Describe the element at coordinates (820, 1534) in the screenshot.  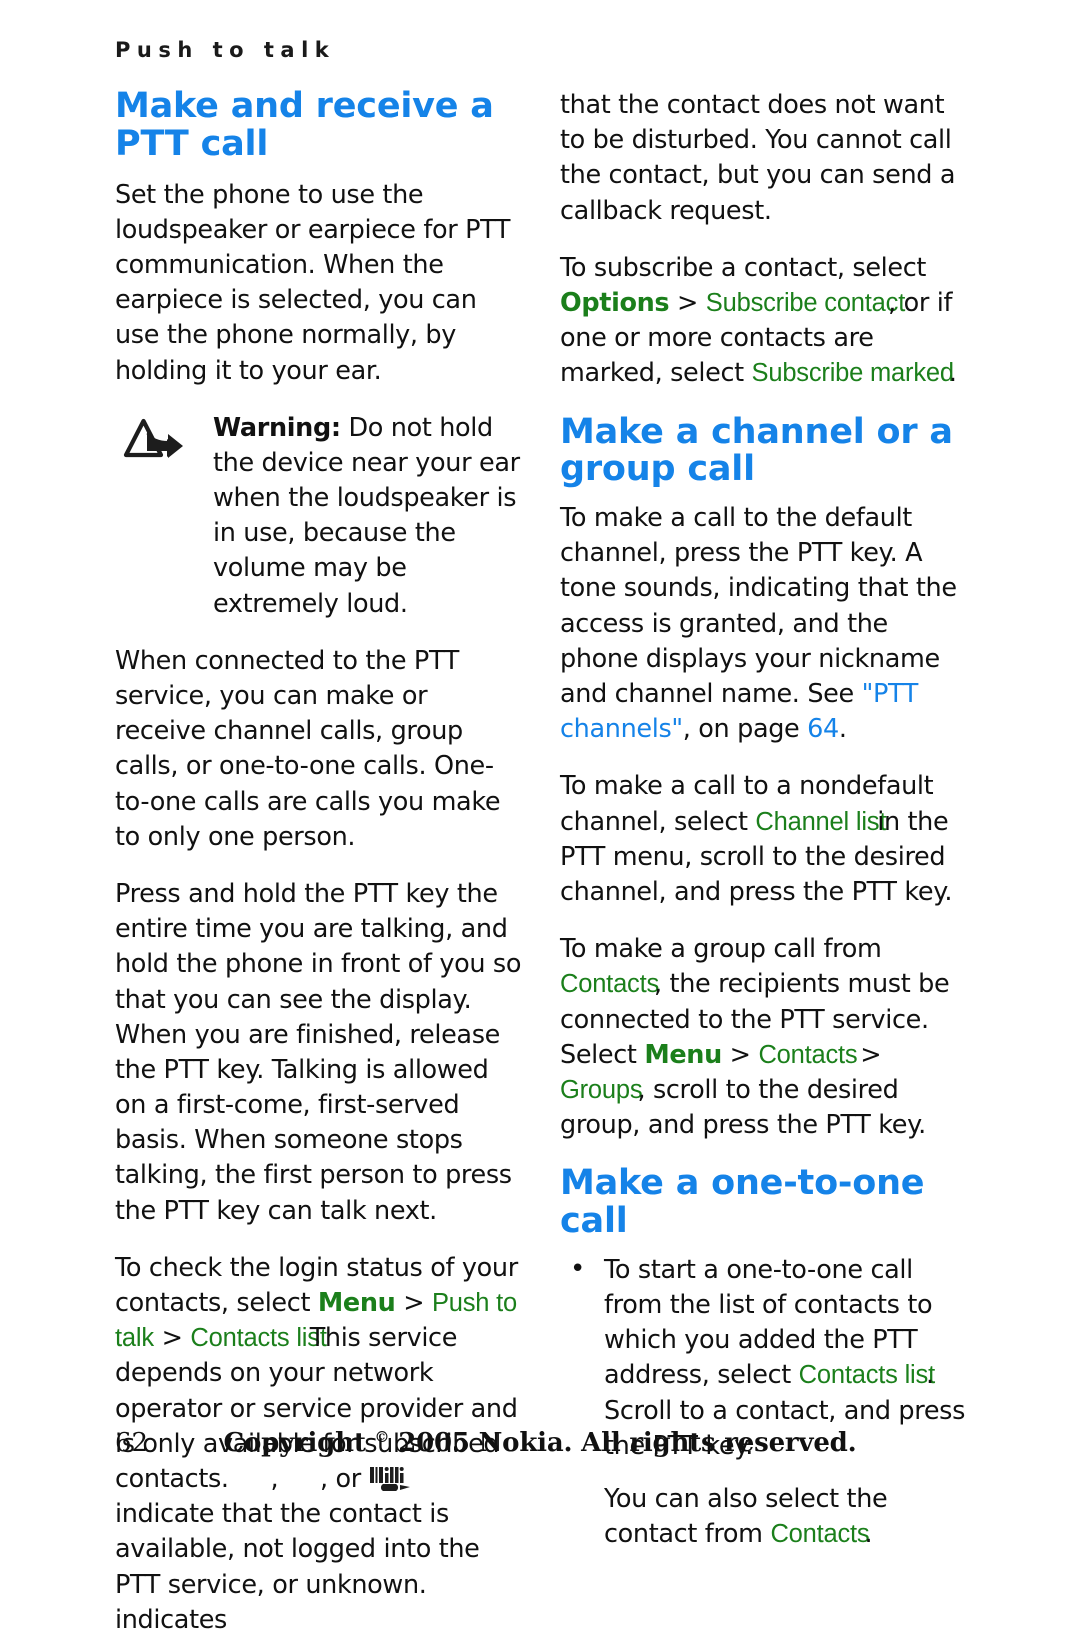
I see `ui-term-contacts-3: Contacts` at that location.